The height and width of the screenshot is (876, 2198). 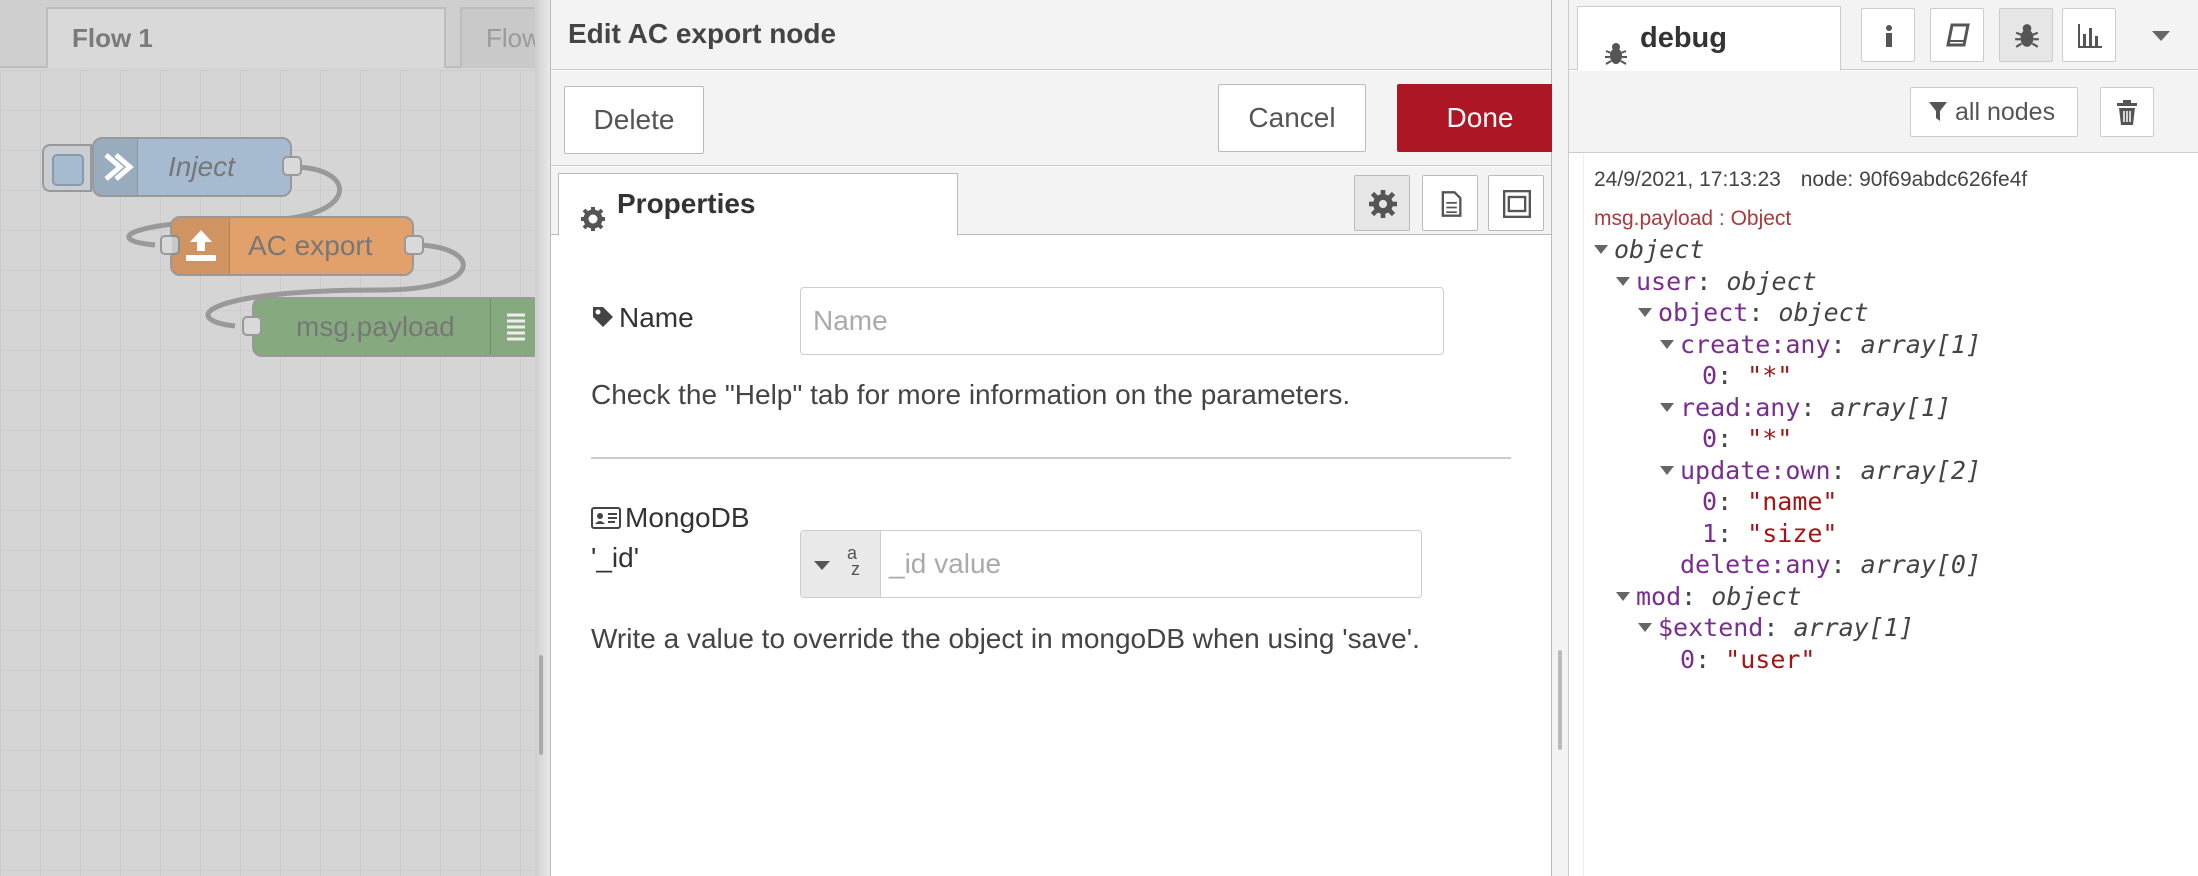 I want to click on json-value: "name", so click(x=1792, y=501).